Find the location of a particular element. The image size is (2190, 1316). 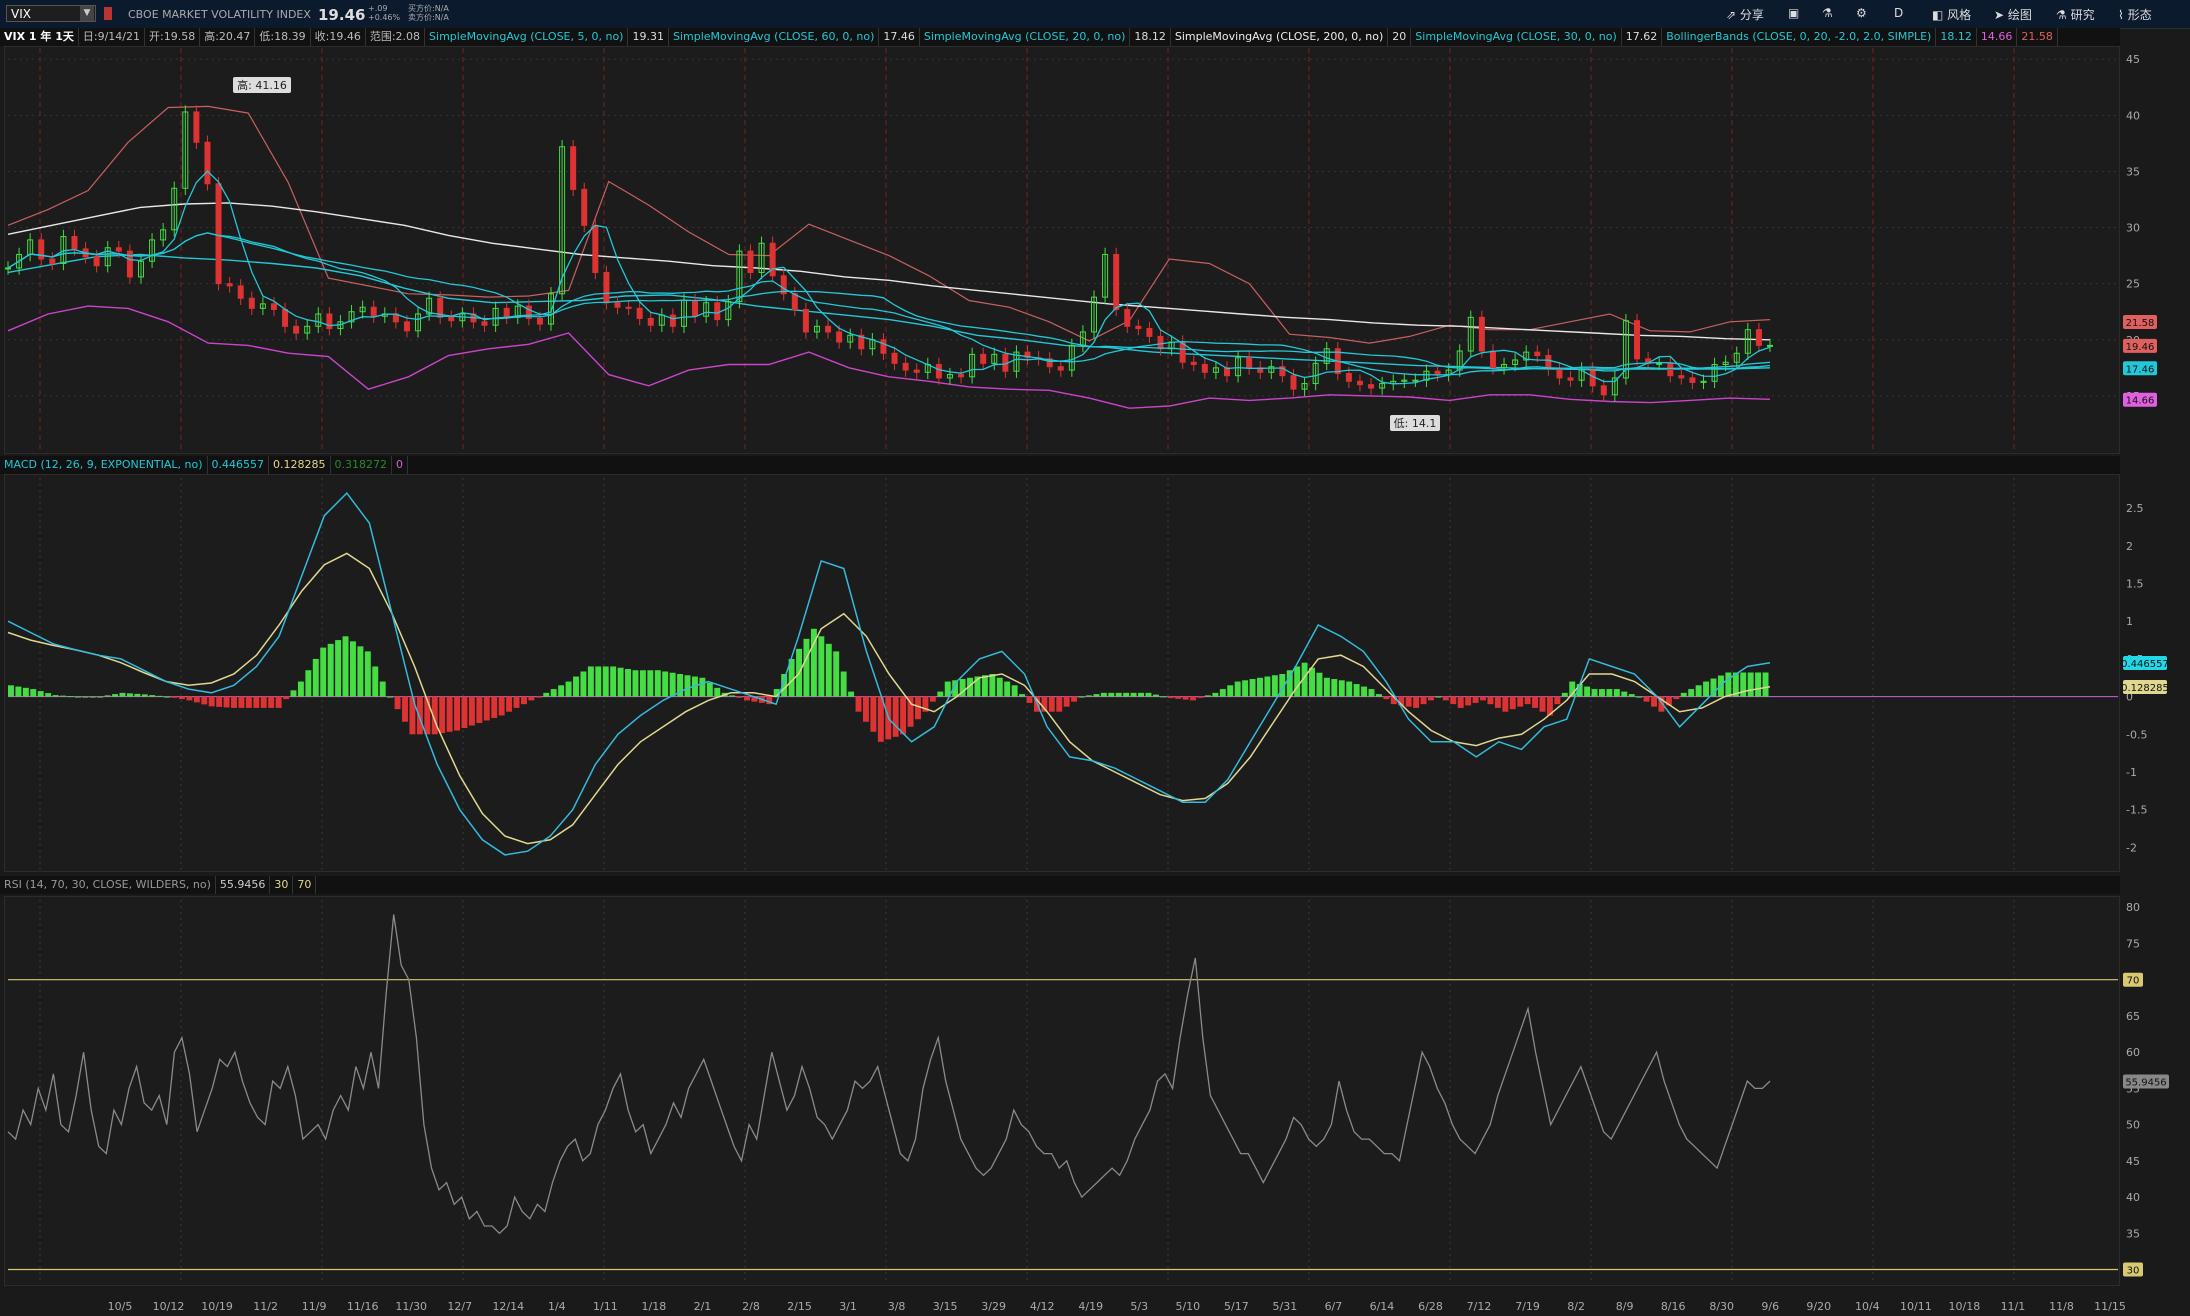

macd-zero: 0 is located at coordinates (400, 465).